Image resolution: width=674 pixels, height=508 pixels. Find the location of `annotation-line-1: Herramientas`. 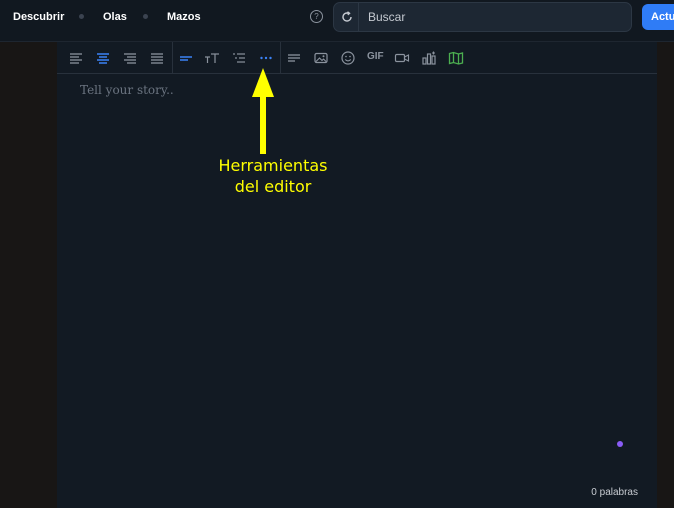

annotation-line-1: Herramientas is located at coordinates (273, 165).